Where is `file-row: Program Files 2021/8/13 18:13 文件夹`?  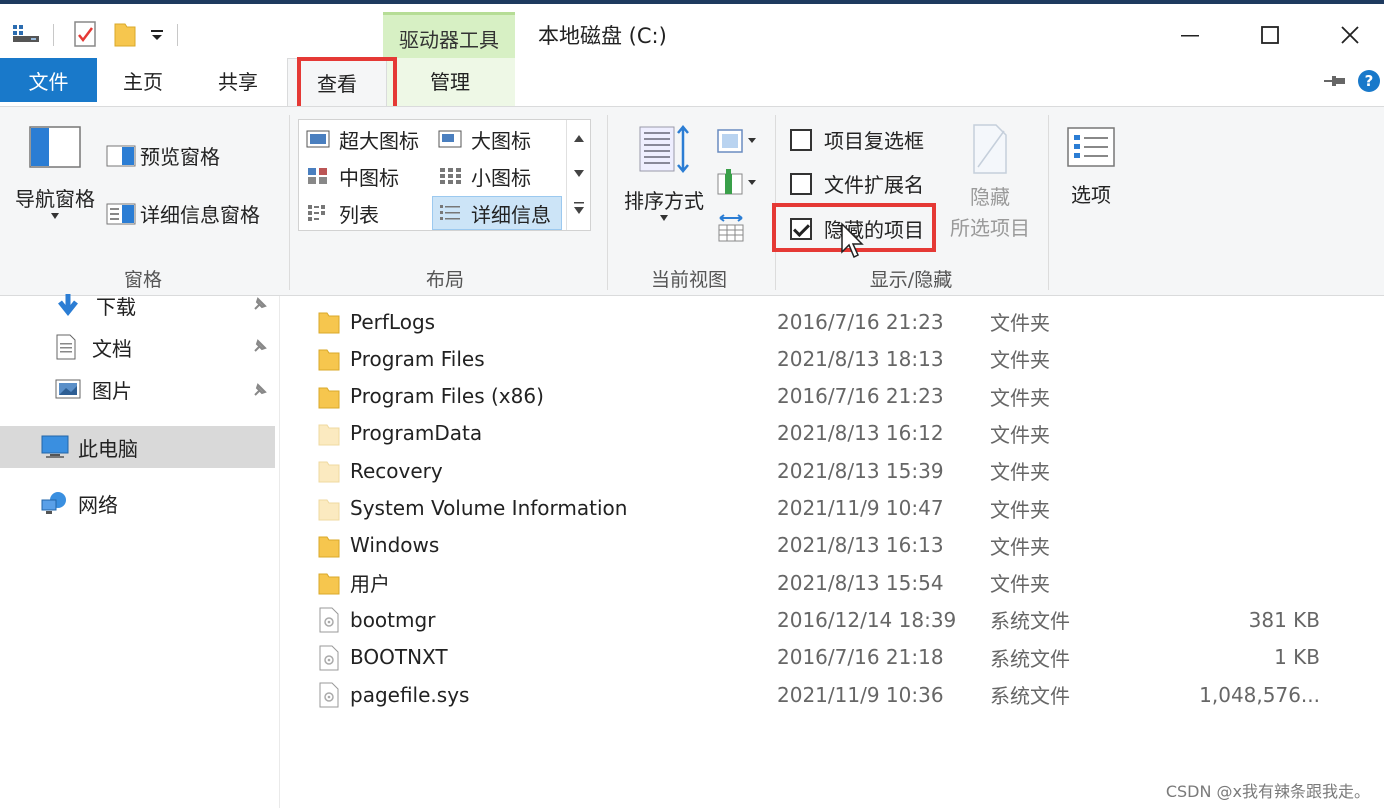
file-row: Program Files 2021/8/13 18:13 文件夹 is located at coordinates (833, 358).